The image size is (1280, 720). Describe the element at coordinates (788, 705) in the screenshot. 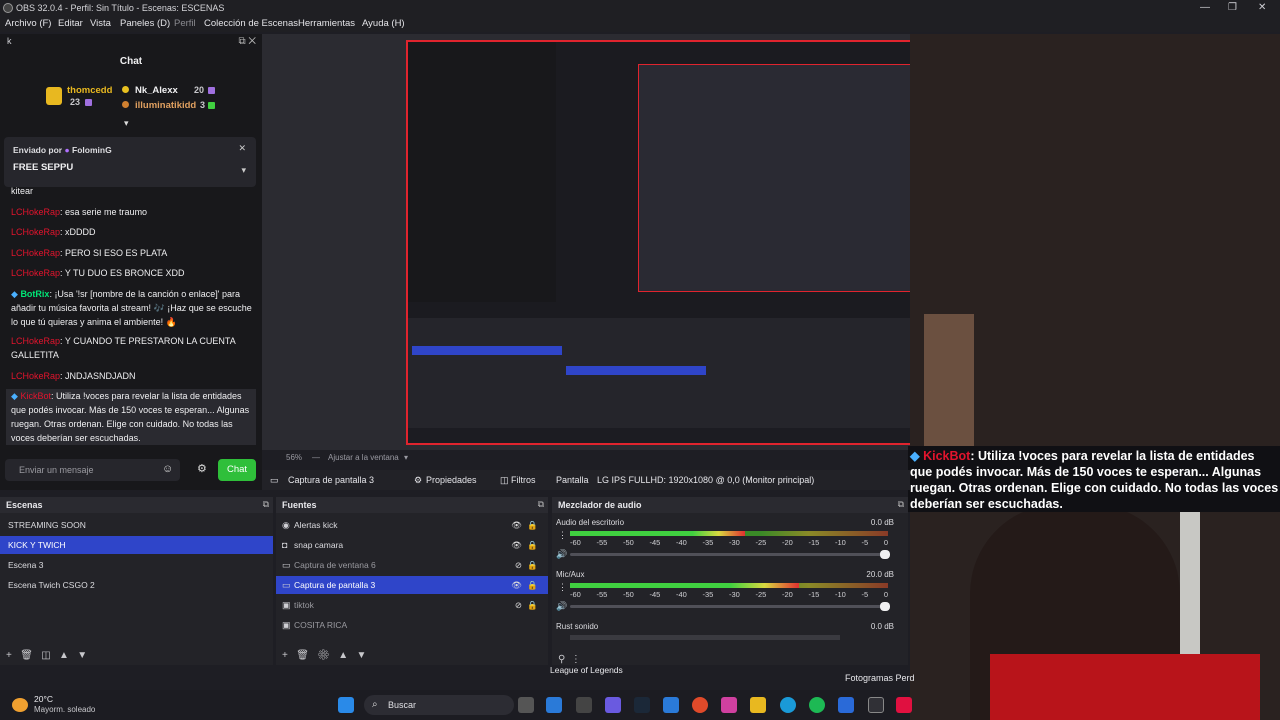

I see `edge-icon` at that location.